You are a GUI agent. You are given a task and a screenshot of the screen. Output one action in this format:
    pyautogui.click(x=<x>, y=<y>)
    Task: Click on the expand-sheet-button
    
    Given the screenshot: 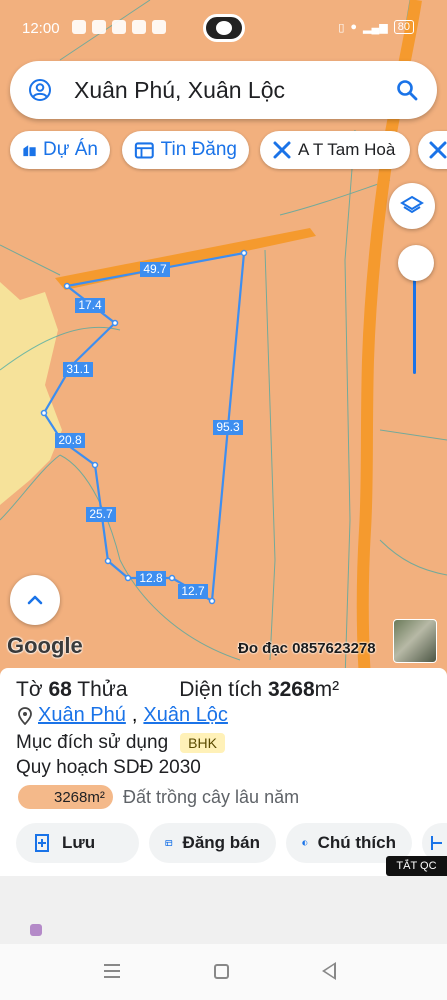 What is the action you would take?
    pyautogui.click(x=35, y=600)
    